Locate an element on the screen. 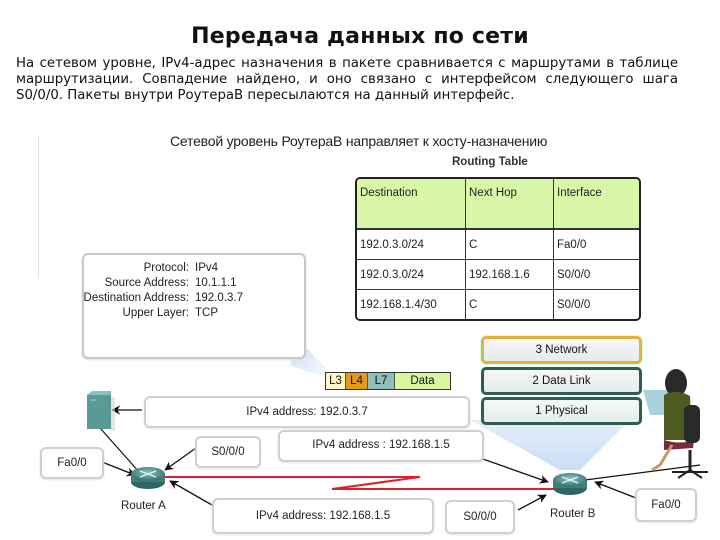 The height and width of the screenshot is (540, 720). header-key: Upper Layer: is located at coordinates (155, 313).